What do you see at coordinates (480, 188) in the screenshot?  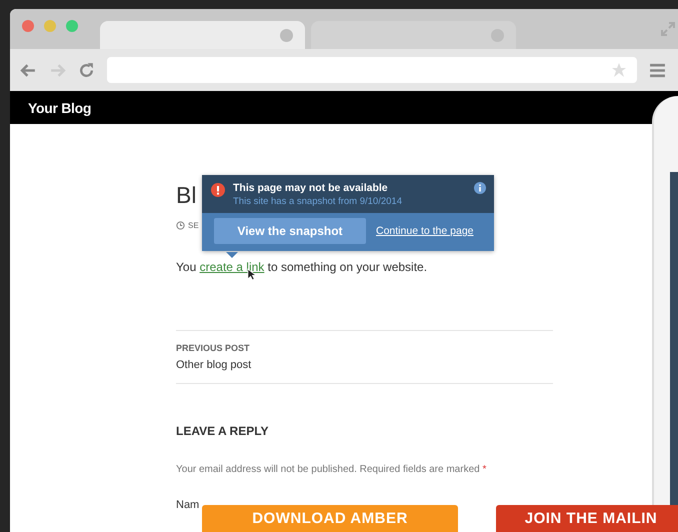 I see `info-icon` at bounding box center [480, 188].